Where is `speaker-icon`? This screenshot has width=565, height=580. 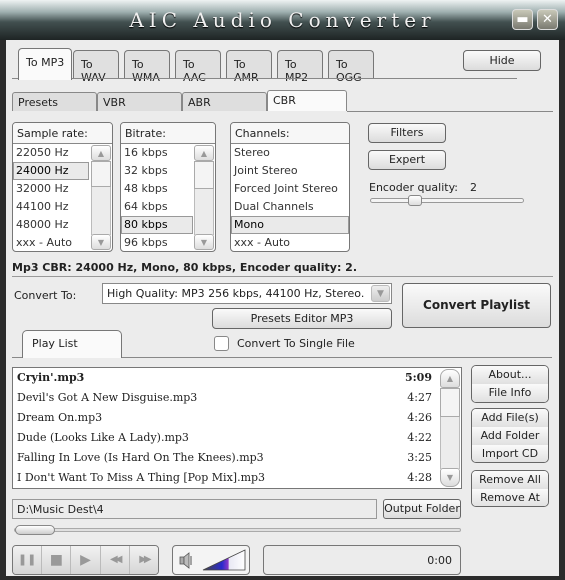 speaker-icon is located at coordinates (187, 560).